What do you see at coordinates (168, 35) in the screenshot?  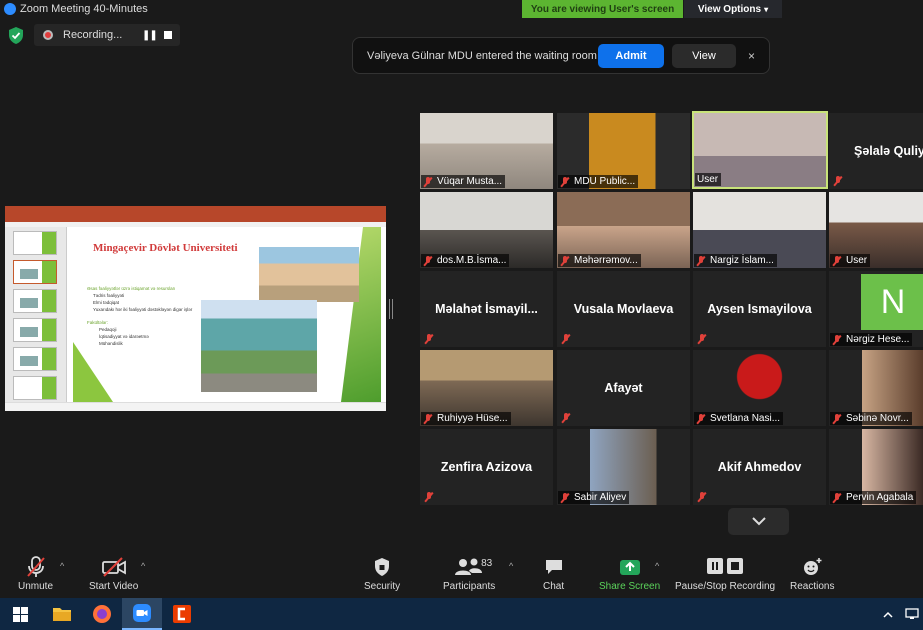 I see `stop-icon` at bounding box center [168, 35].